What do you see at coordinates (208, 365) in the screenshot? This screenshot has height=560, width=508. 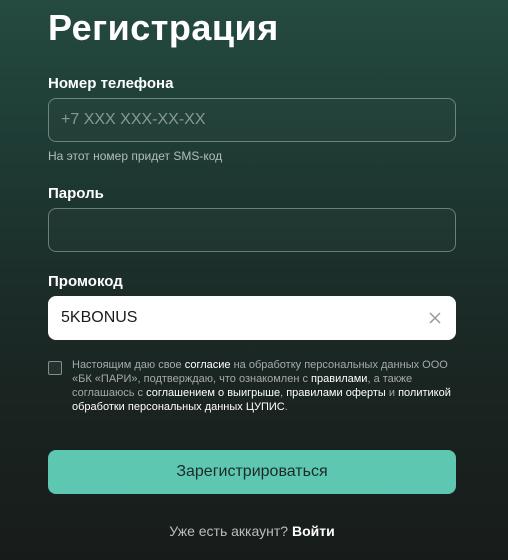 I see `consent-link: согласие` at bounding box center [208, 365].